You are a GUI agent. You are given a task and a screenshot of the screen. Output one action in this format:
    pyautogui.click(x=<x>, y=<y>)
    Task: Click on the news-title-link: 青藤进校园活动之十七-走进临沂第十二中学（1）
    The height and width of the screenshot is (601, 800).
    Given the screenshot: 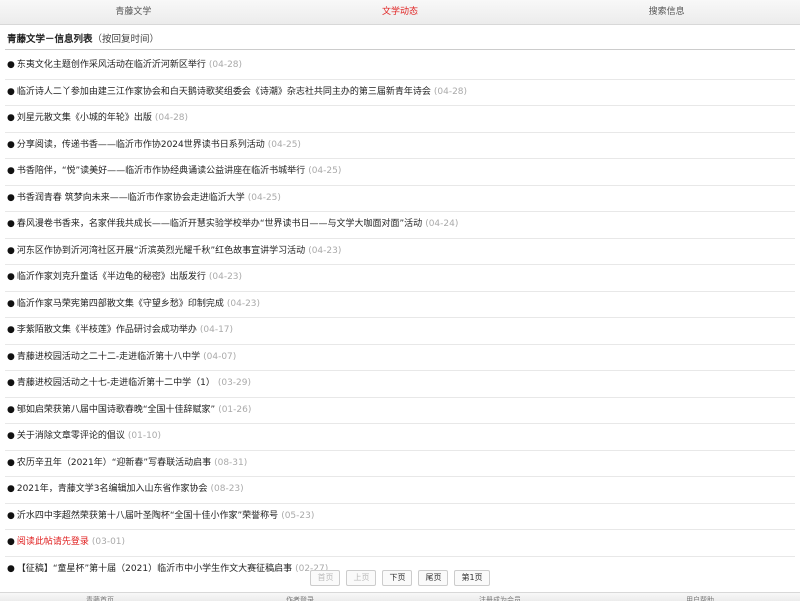 What is the action you would take?
    pyautogui.click(x=116, y=383)
    